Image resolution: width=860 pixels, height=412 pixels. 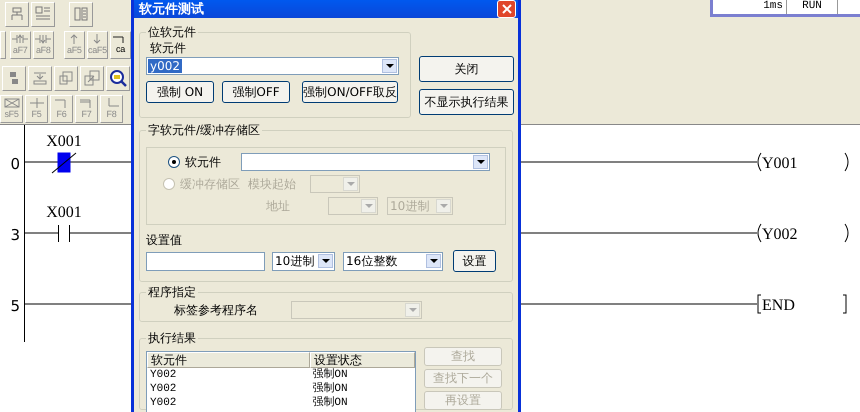 I want to click on insert-row-icon, so click(x=40, y=78).